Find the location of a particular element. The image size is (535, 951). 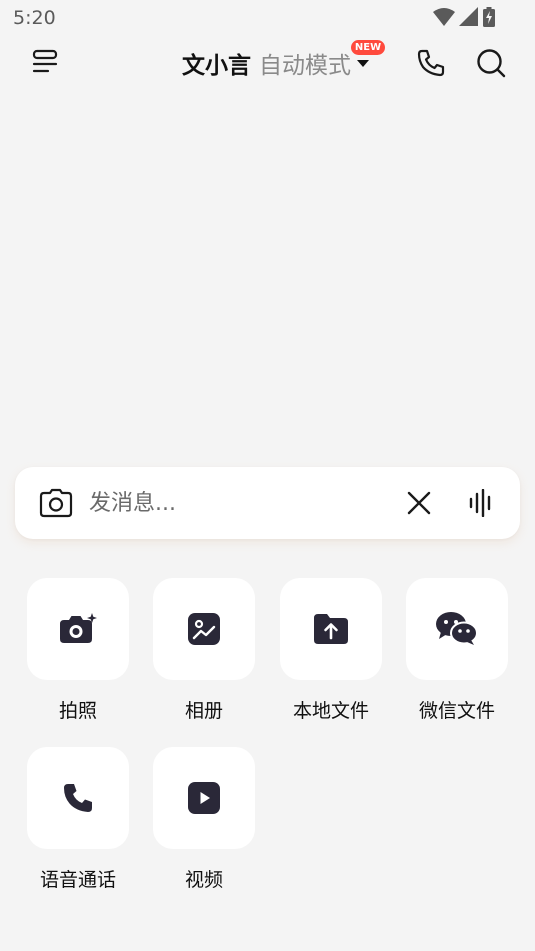

menu-button is located at coordinates (45, 62).